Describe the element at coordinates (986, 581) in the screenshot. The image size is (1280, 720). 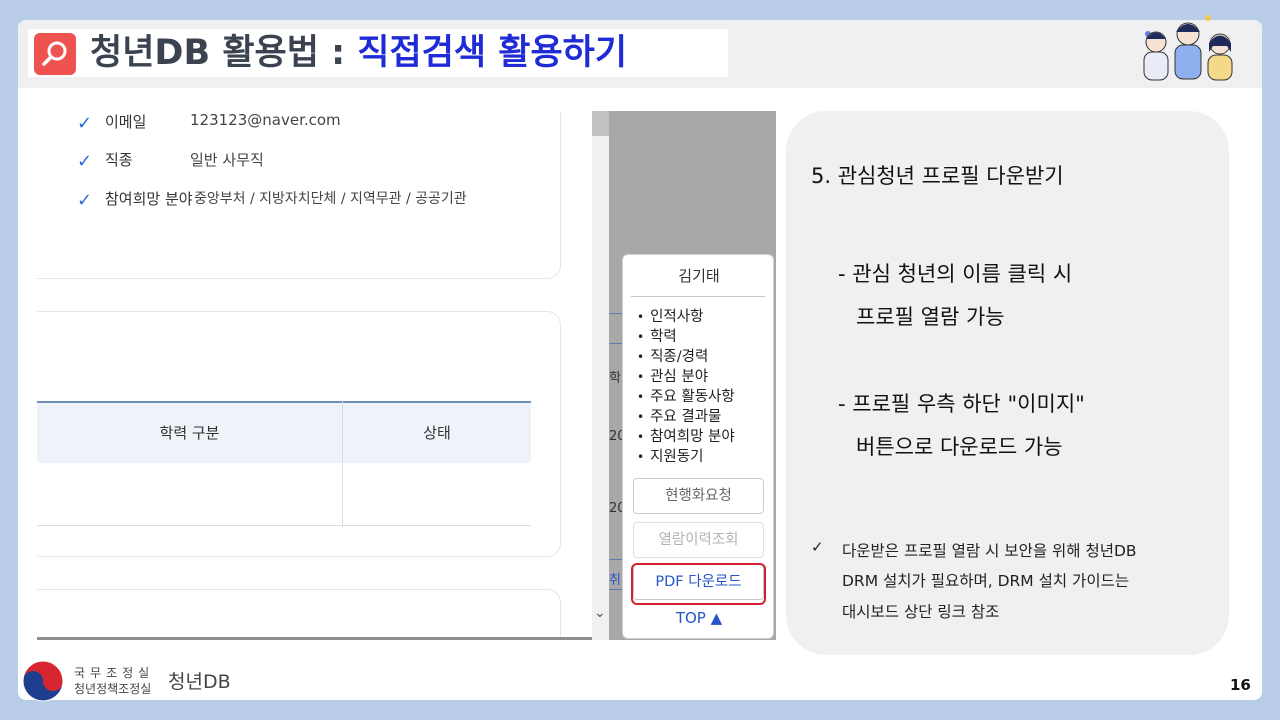
I see `note-line: DRM 설치가 필요하며, DRM 설치 가이드는` at that location.